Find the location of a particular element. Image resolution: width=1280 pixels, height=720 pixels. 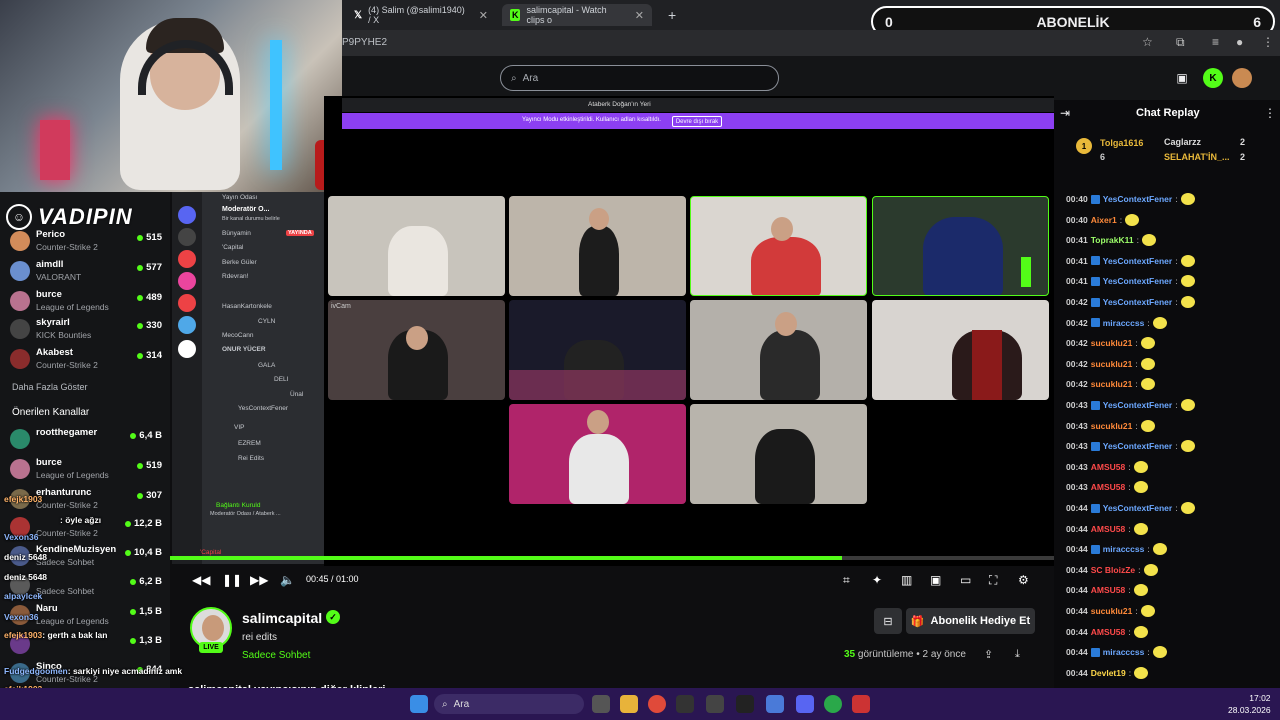

share-icon: ⇪ is located at coordinates (988, 654).